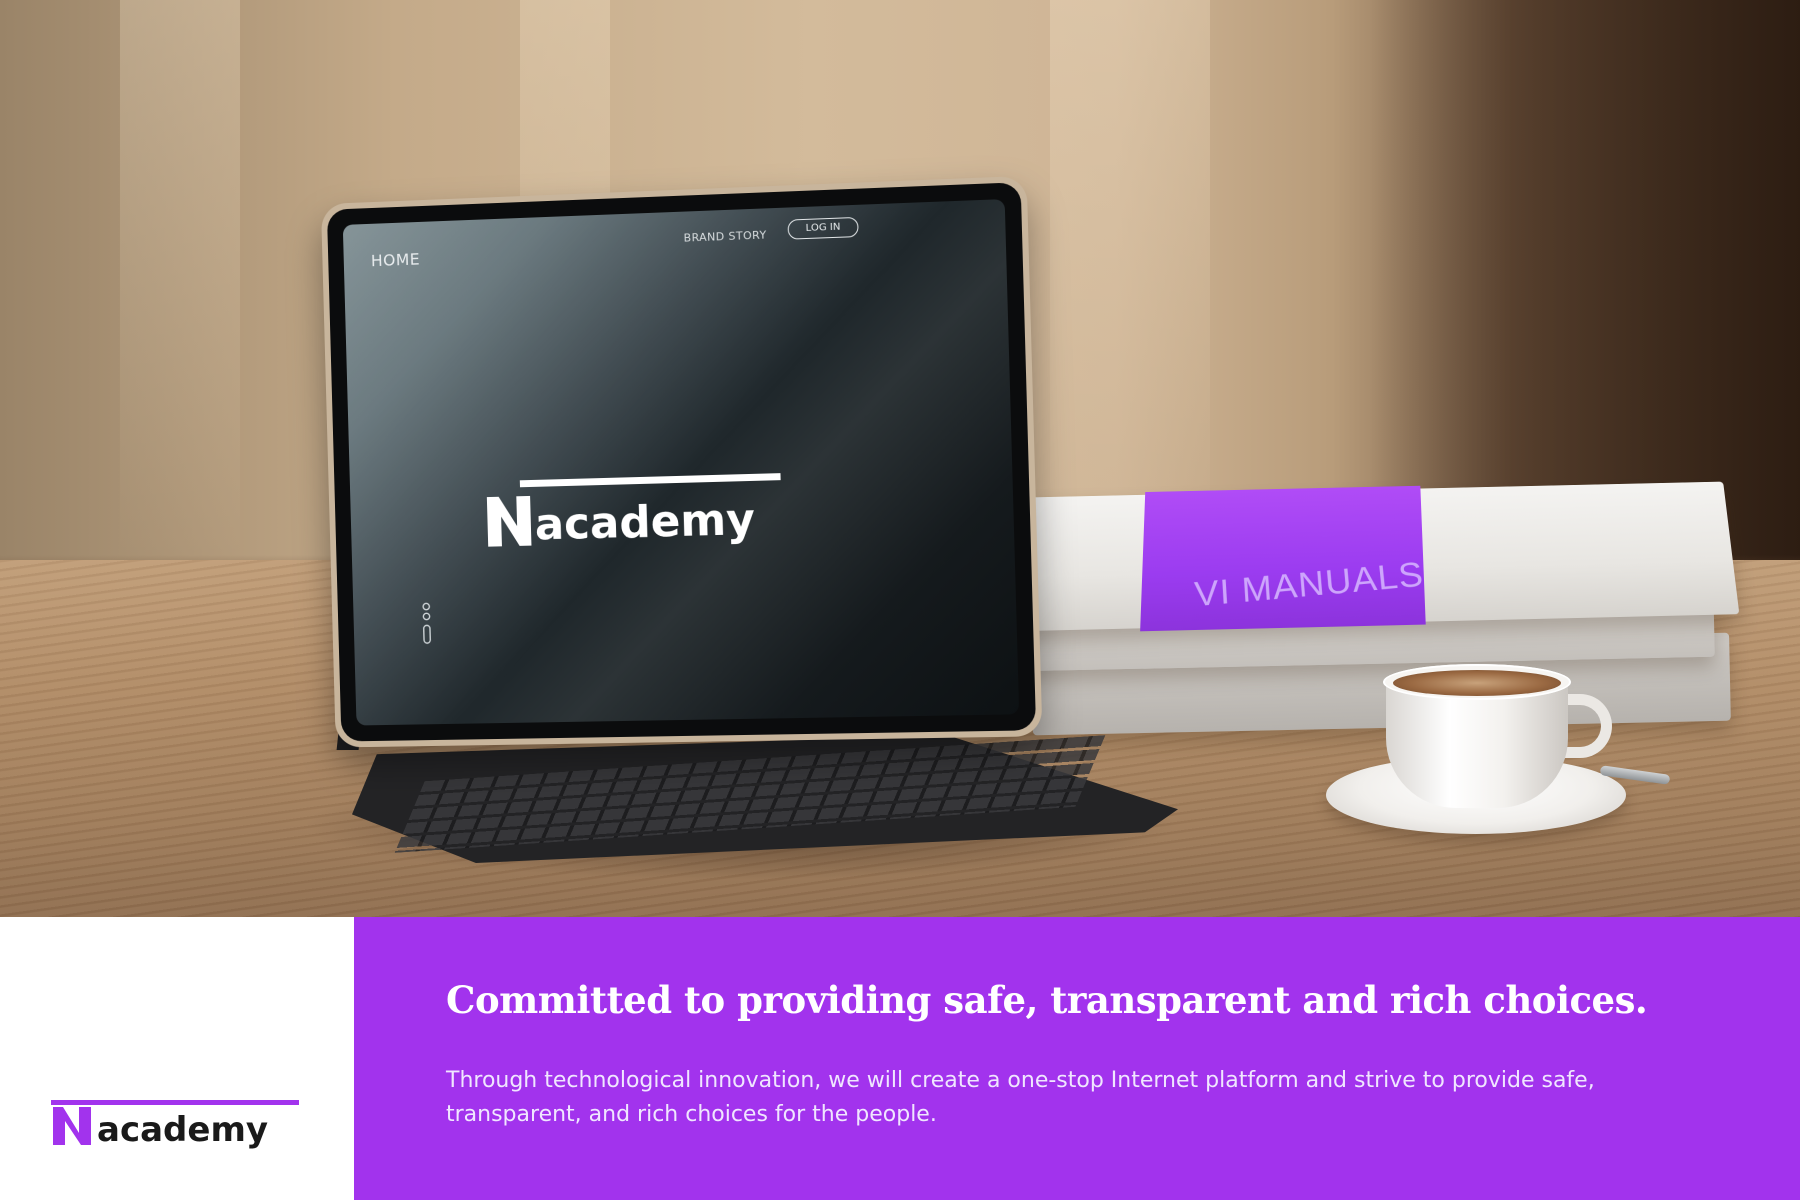 Image resolution: width=1800 pixels, height=1200 pixels. I want to click on logo-wordmark: academy, so click(645, 523).